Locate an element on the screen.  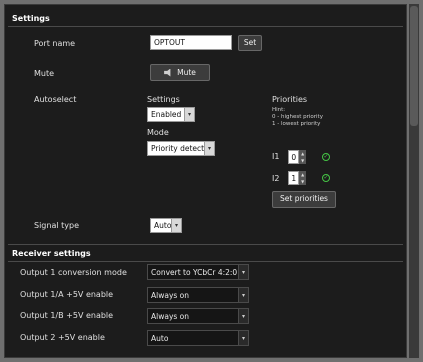
output1-conversion-value: Convert to YCbCr 4:2:0 is located at coordinates (194, 272).